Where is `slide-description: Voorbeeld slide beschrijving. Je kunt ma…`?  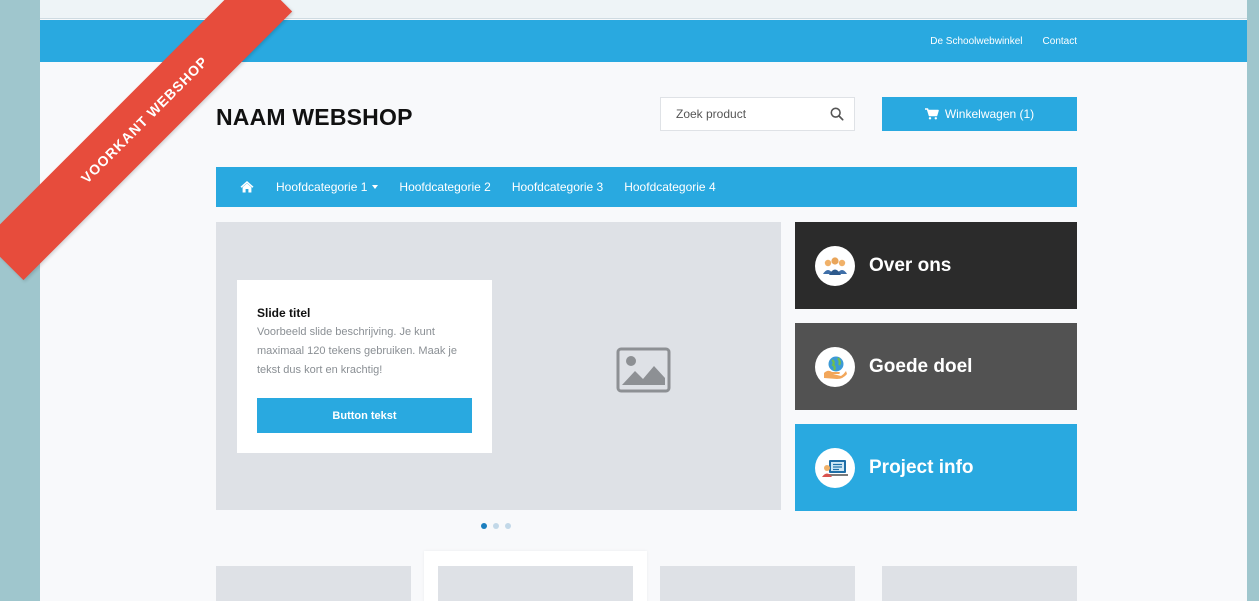 slide-description: Voorbeeld slide beschrijving. Je kunt ma… is located at coordinates (357, 351).